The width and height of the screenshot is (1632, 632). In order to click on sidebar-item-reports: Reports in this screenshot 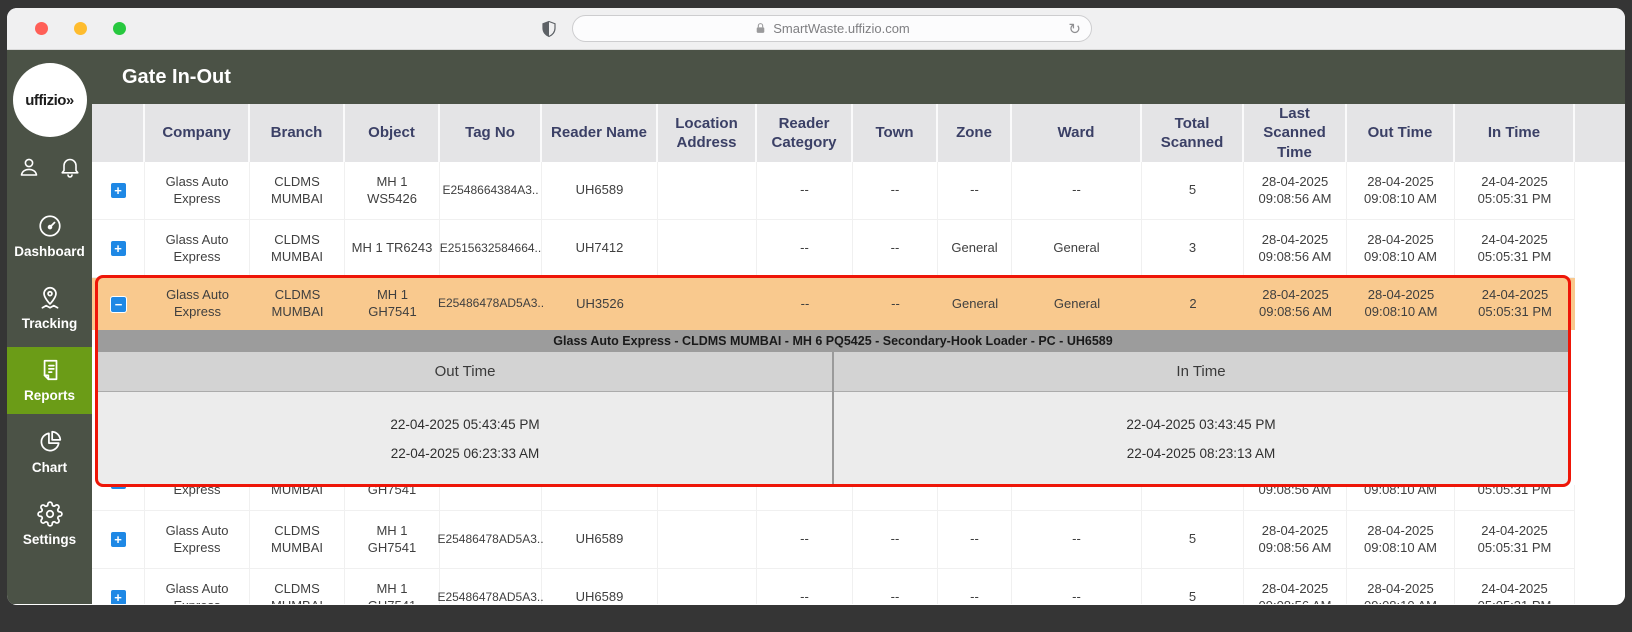, I will do `click(49, 380)`.